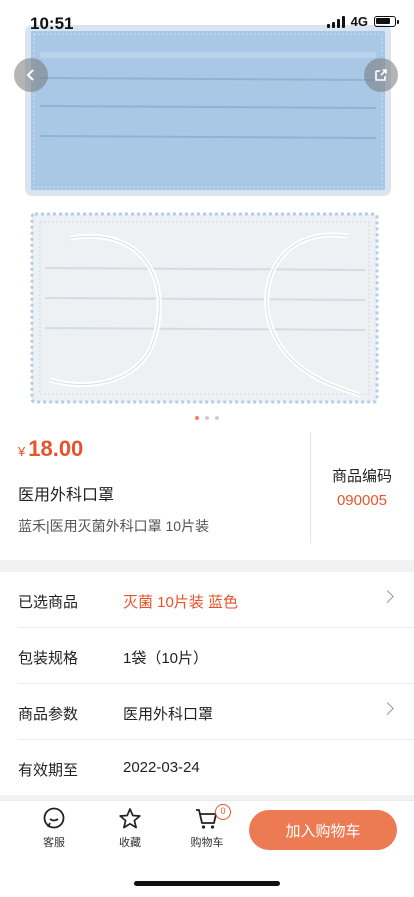 The width and height of the screenshot is (414, 897). I want to click on back-icon, so click(30, 75).